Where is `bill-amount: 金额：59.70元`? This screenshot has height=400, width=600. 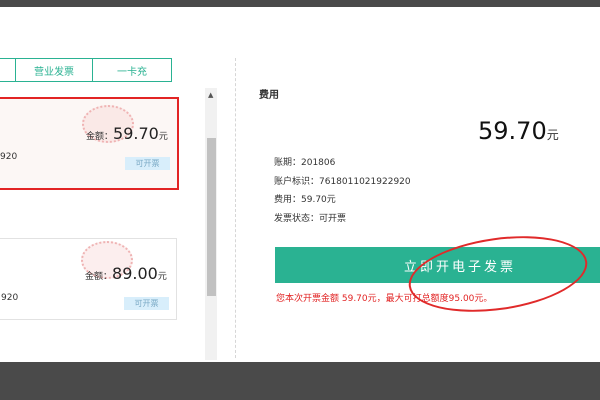 bill-amount: 金额：59.70元 is located at coordinates (127, 133).